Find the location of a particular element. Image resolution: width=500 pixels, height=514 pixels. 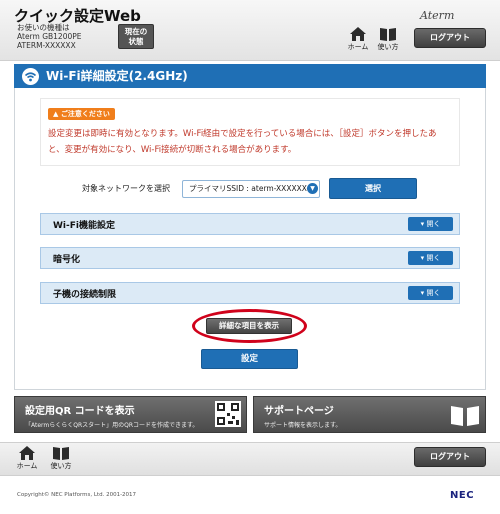

footer-help-nav: 使い方 is located at coordinates (61, 460).